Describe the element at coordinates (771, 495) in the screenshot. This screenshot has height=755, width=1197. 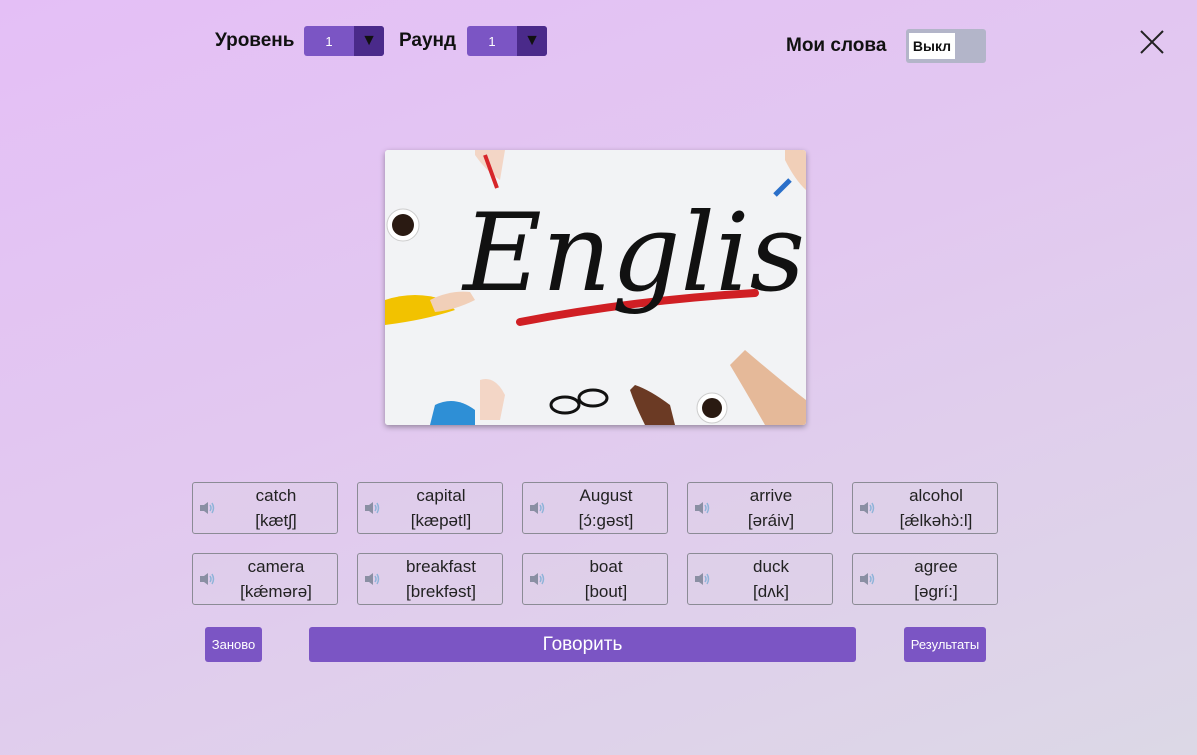
I see `card-word: arrive` at that location.